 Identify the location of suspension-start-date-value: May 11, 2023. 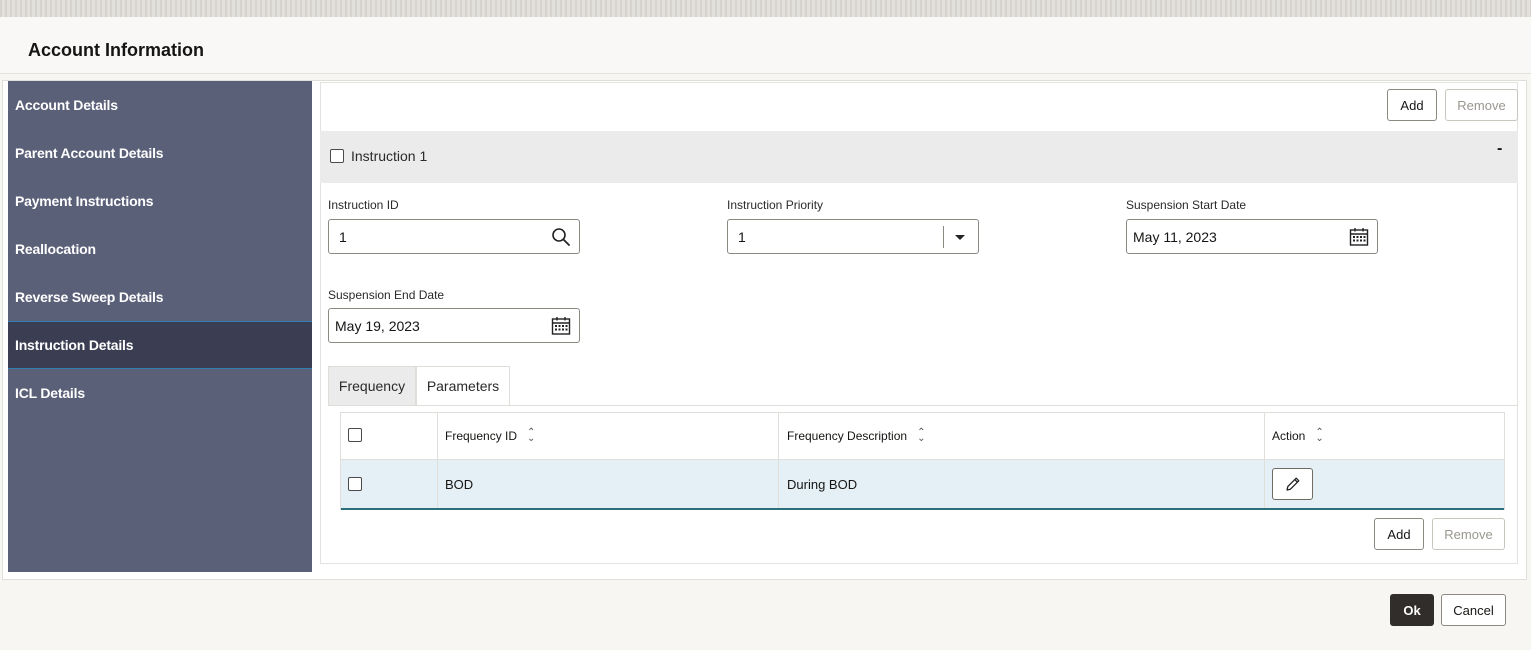
(1175, 236).